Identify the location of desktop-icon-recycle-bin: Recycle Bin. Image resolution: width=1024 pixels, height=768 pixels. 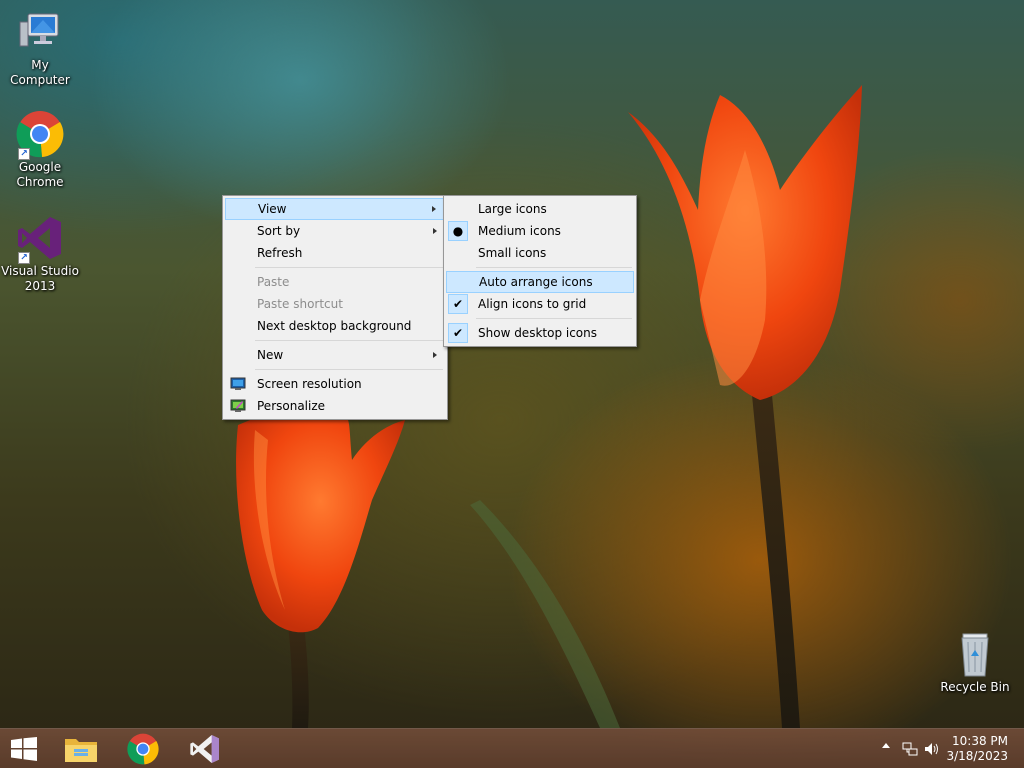
(975, 662).